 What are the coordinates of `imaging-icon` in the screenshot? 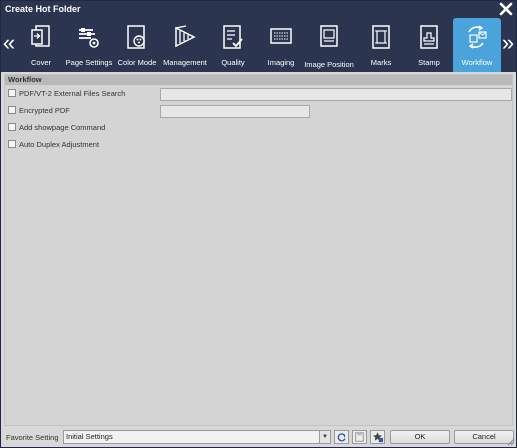 It's located at (281, 36).